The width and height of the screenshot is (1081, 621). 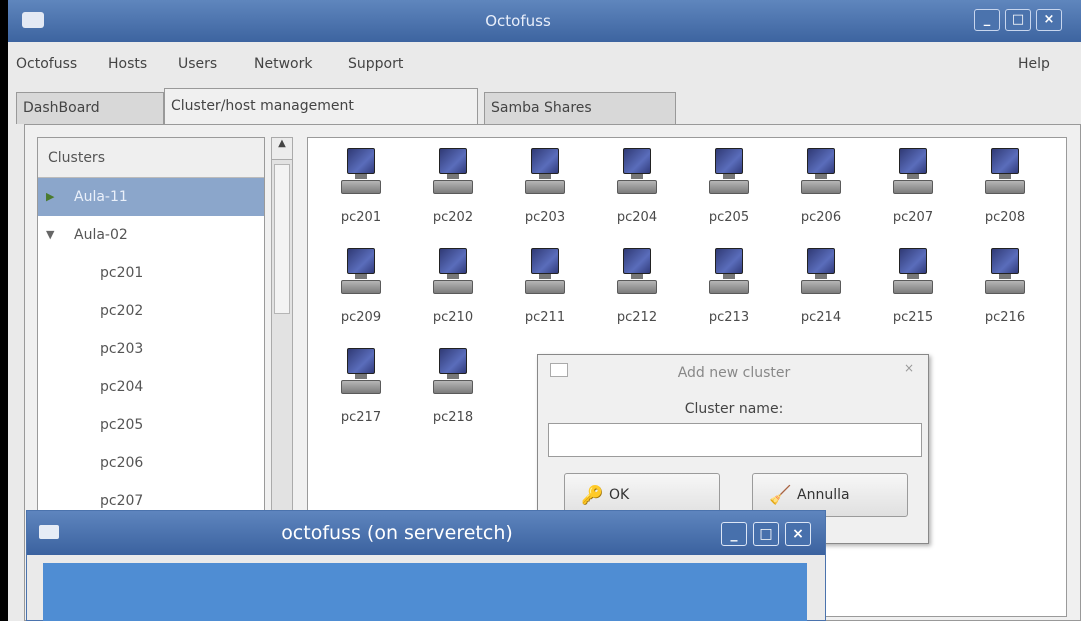 I want to click on menu-network: Network, so click(x=283, y=64).